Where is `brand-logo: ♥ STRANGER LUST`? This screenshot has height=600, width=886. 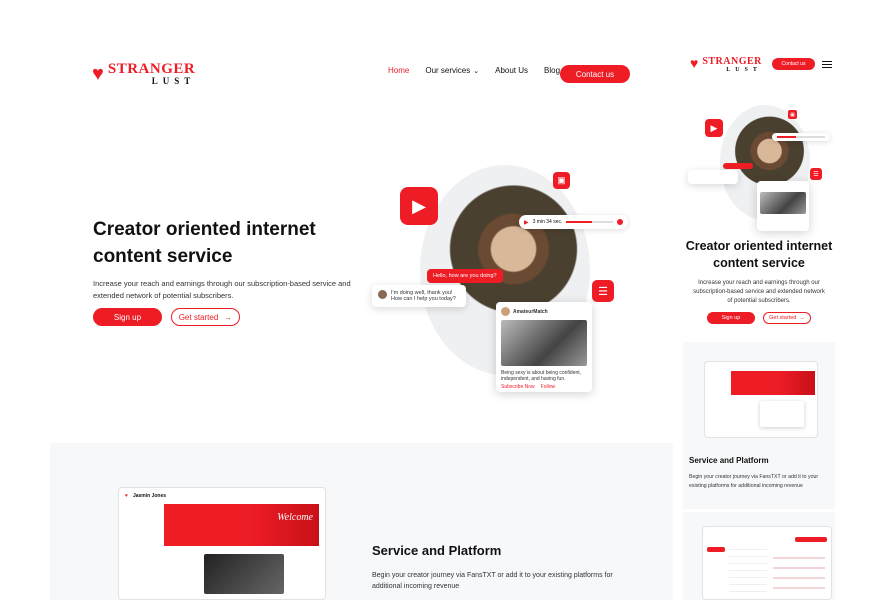 brand-logo: ♥ STRANGER LUST is located at coordinates (143, 74).